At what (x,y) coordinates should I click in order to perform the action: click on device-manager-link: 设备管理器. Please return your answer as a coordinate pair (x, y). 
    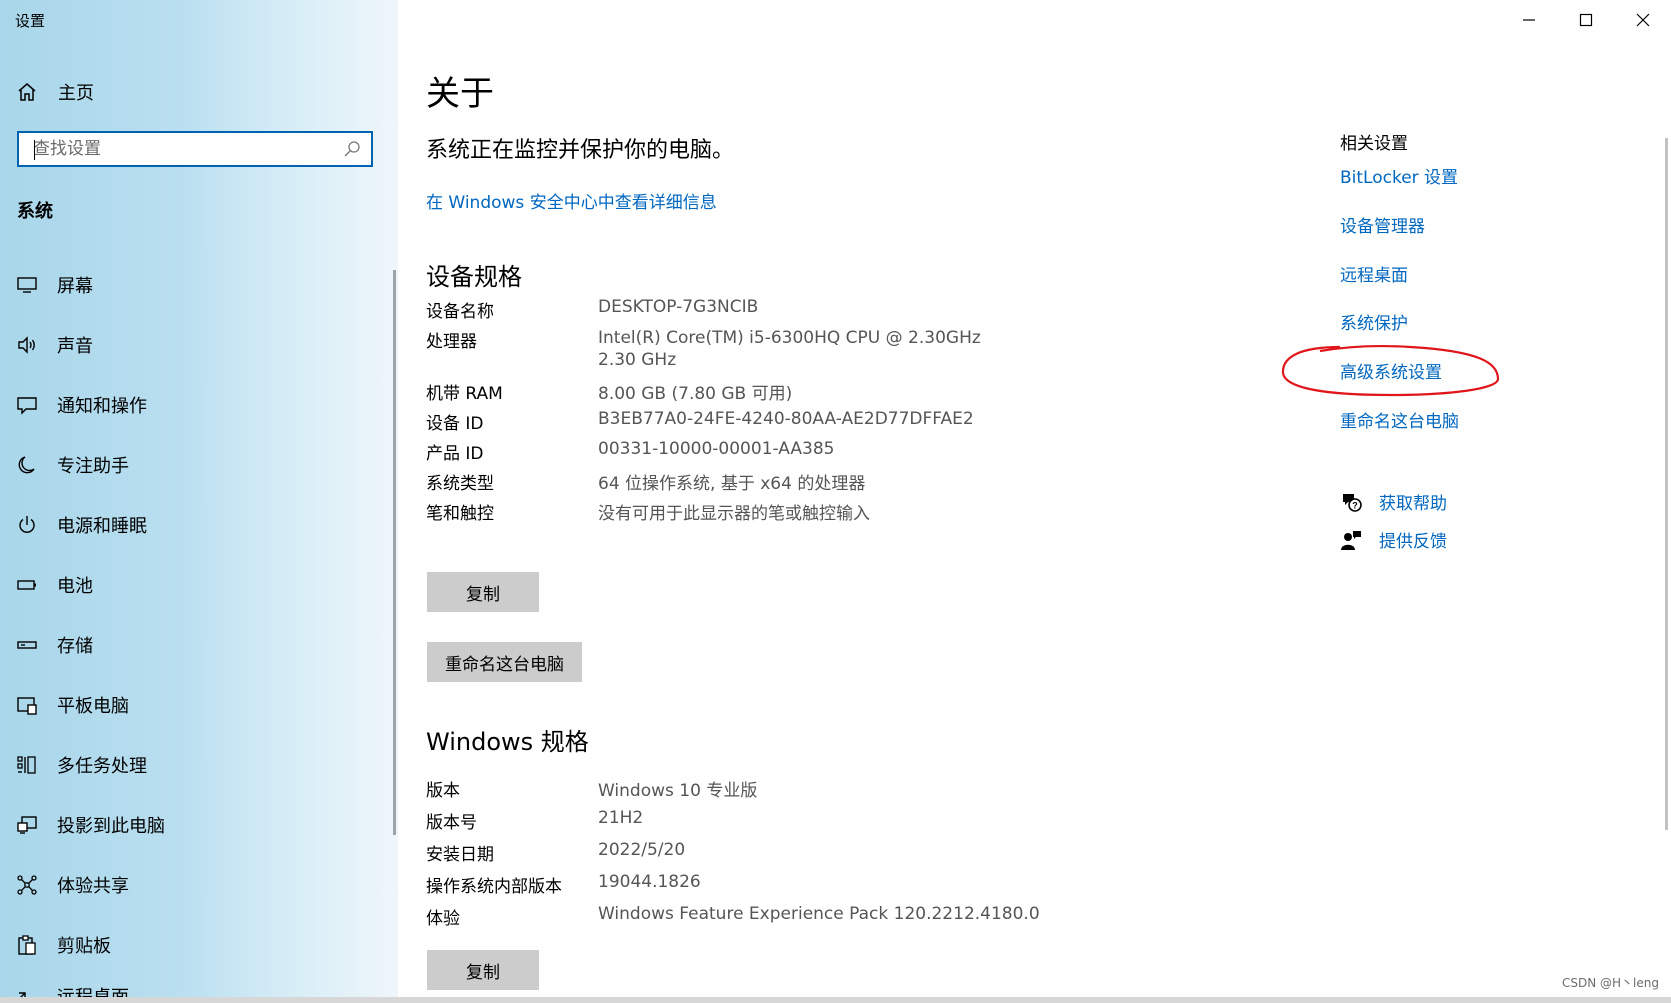
    Looking at the image, I should click on (1382, 224).